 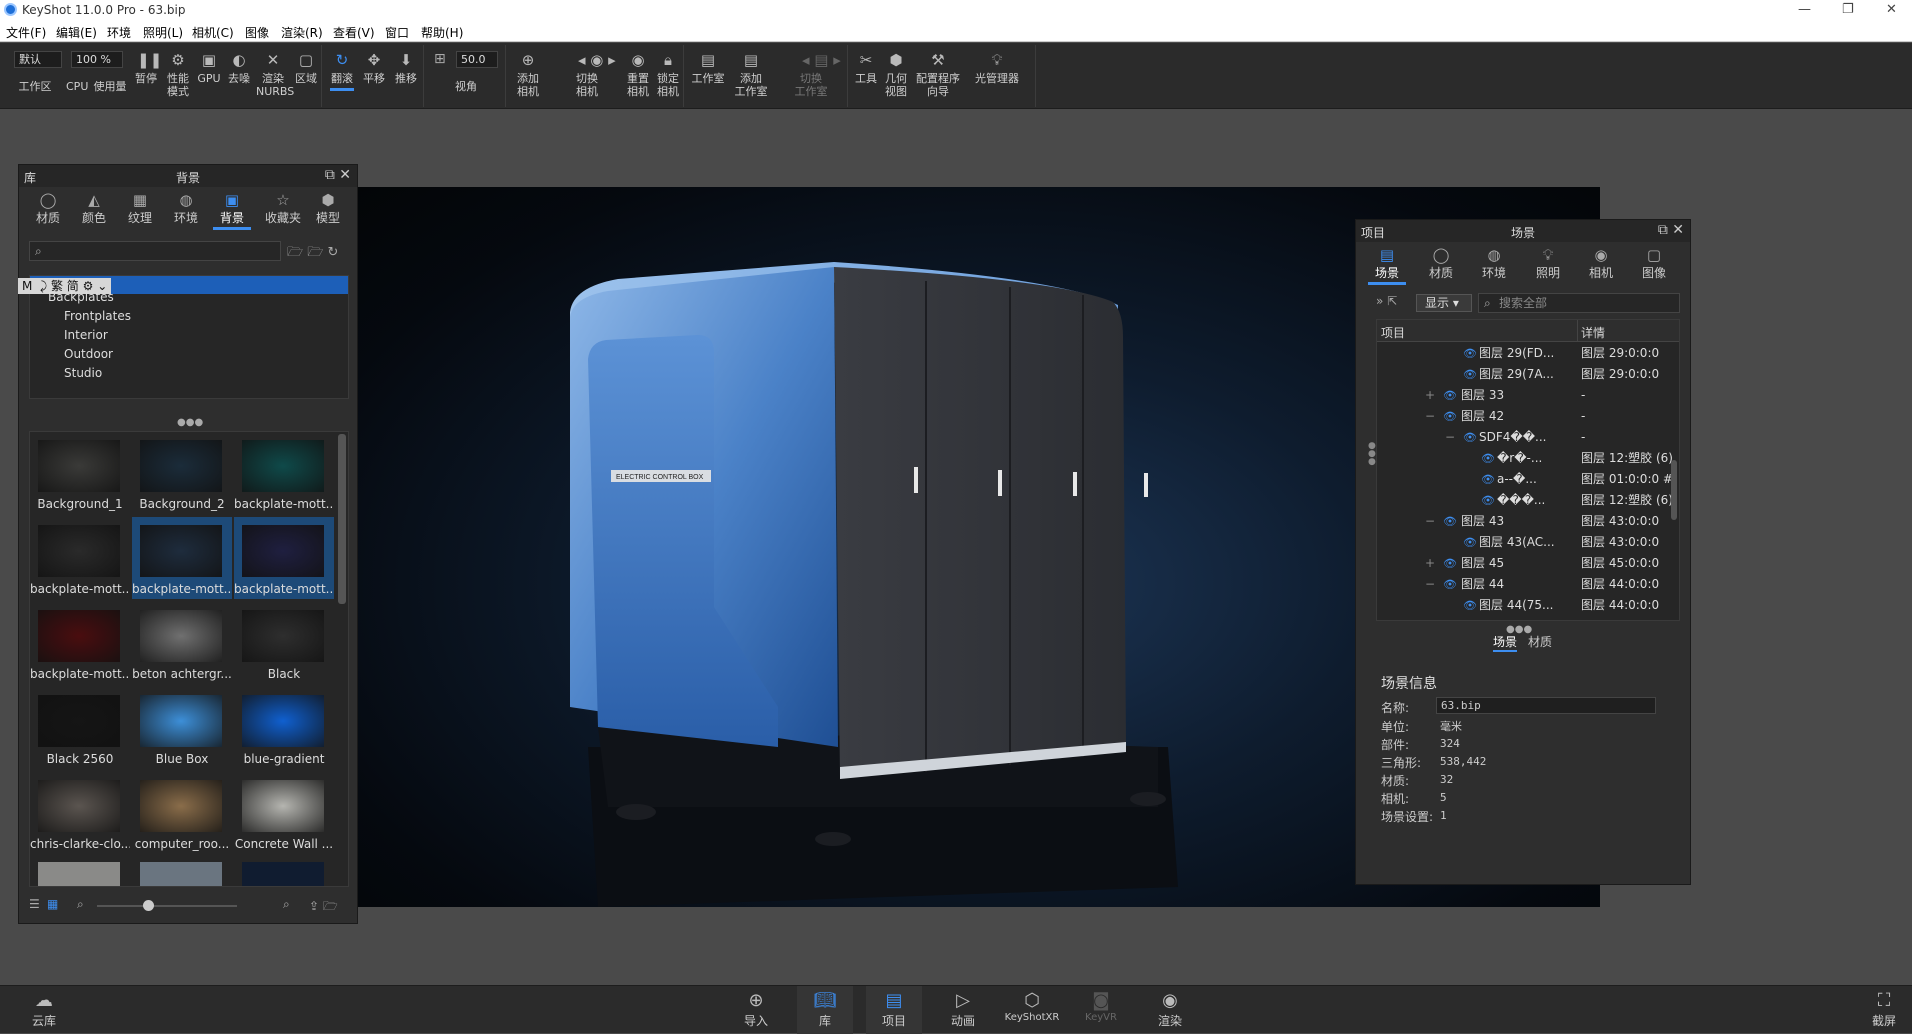 I want to click on menu-file: 文件(F), so click(x=26, y=32).